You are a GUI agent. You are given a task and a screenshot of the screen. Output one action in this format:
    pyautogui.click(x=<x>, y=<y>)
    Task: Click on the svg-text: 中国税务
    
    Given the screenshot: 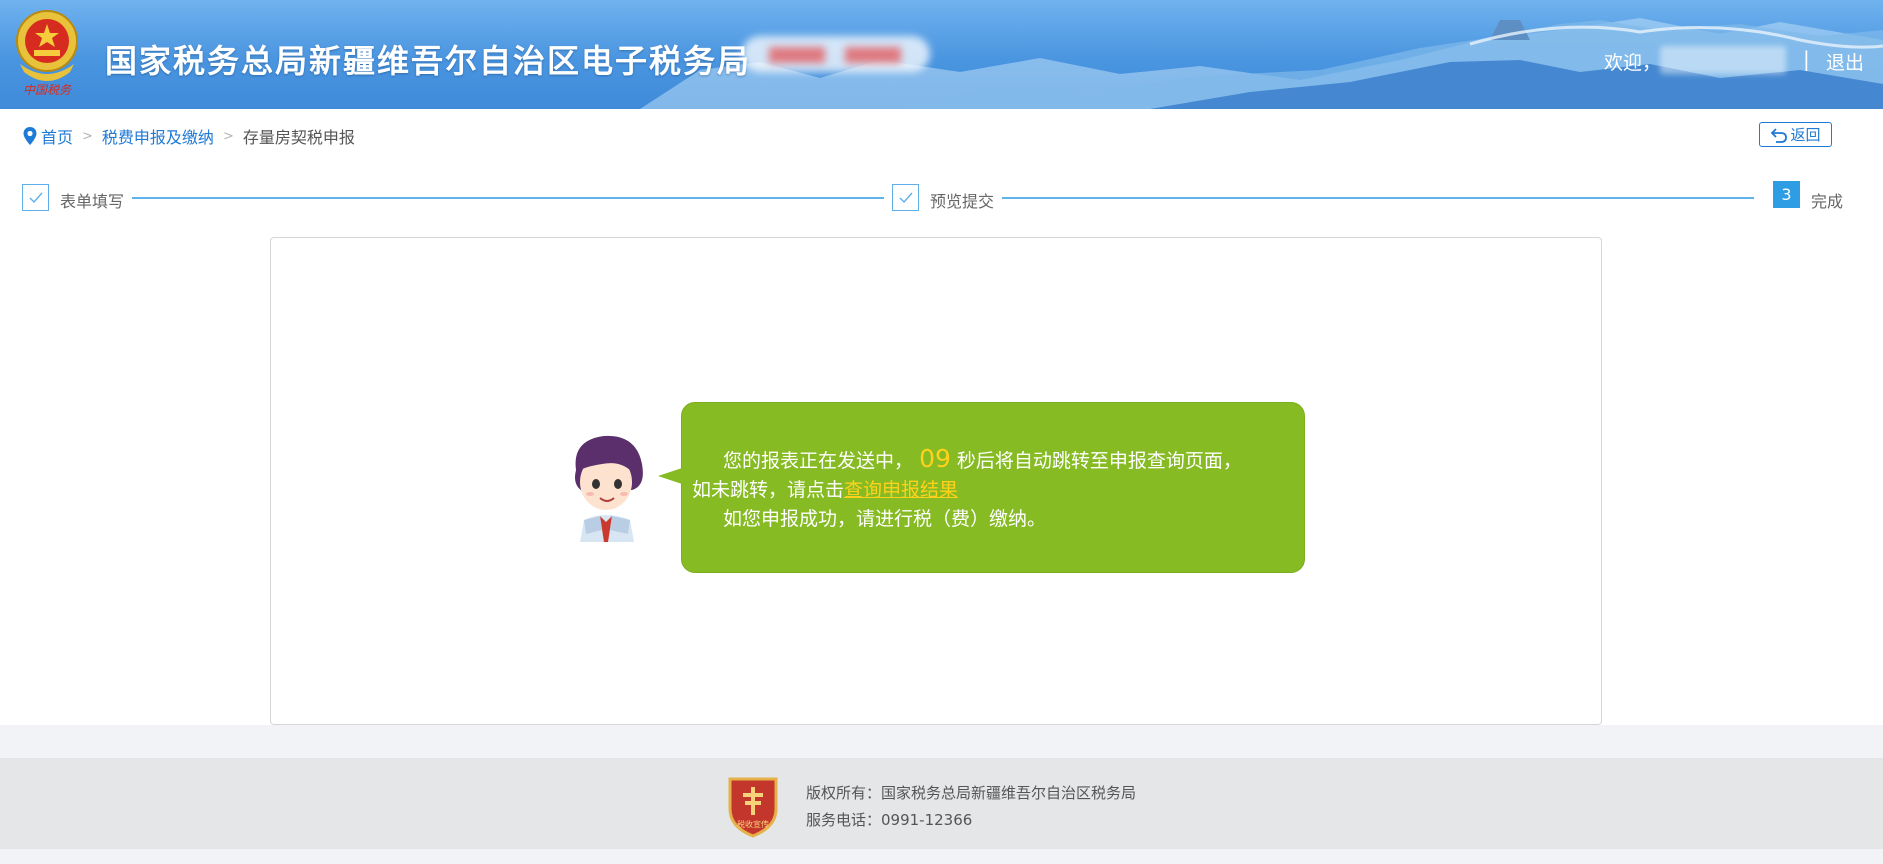 What is the action you would take?
    pyautogui.click(x=47, y=90)
    